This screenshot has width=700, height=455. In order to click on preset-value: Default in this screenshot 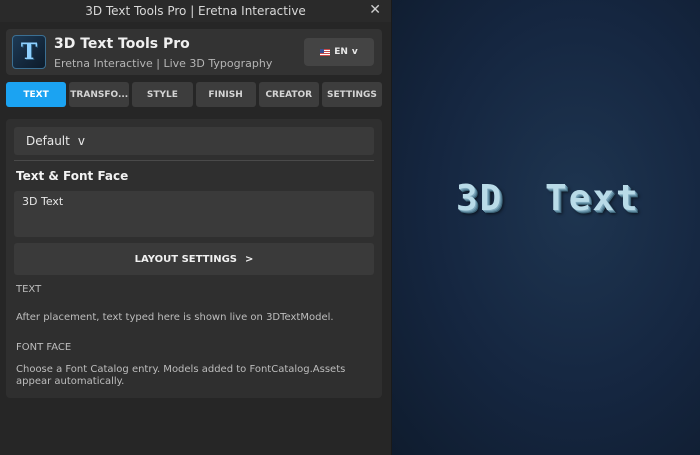, I will do `click(48, 141)`.